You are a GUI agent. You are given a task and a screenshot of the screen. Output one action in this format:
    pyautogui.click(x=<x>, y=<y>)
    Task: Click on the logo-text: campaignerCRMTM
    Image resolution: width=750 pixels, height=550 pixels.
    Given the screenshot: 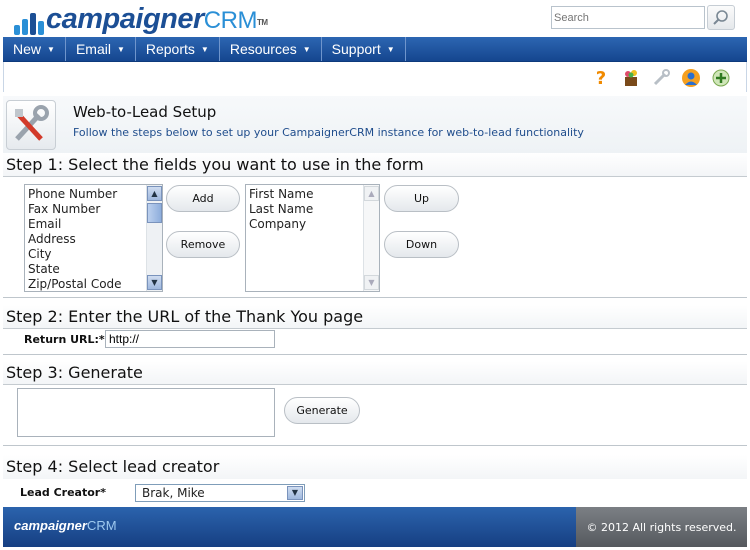 What is the action you would take?
    pyautogui.click(x=157, y=20)
    